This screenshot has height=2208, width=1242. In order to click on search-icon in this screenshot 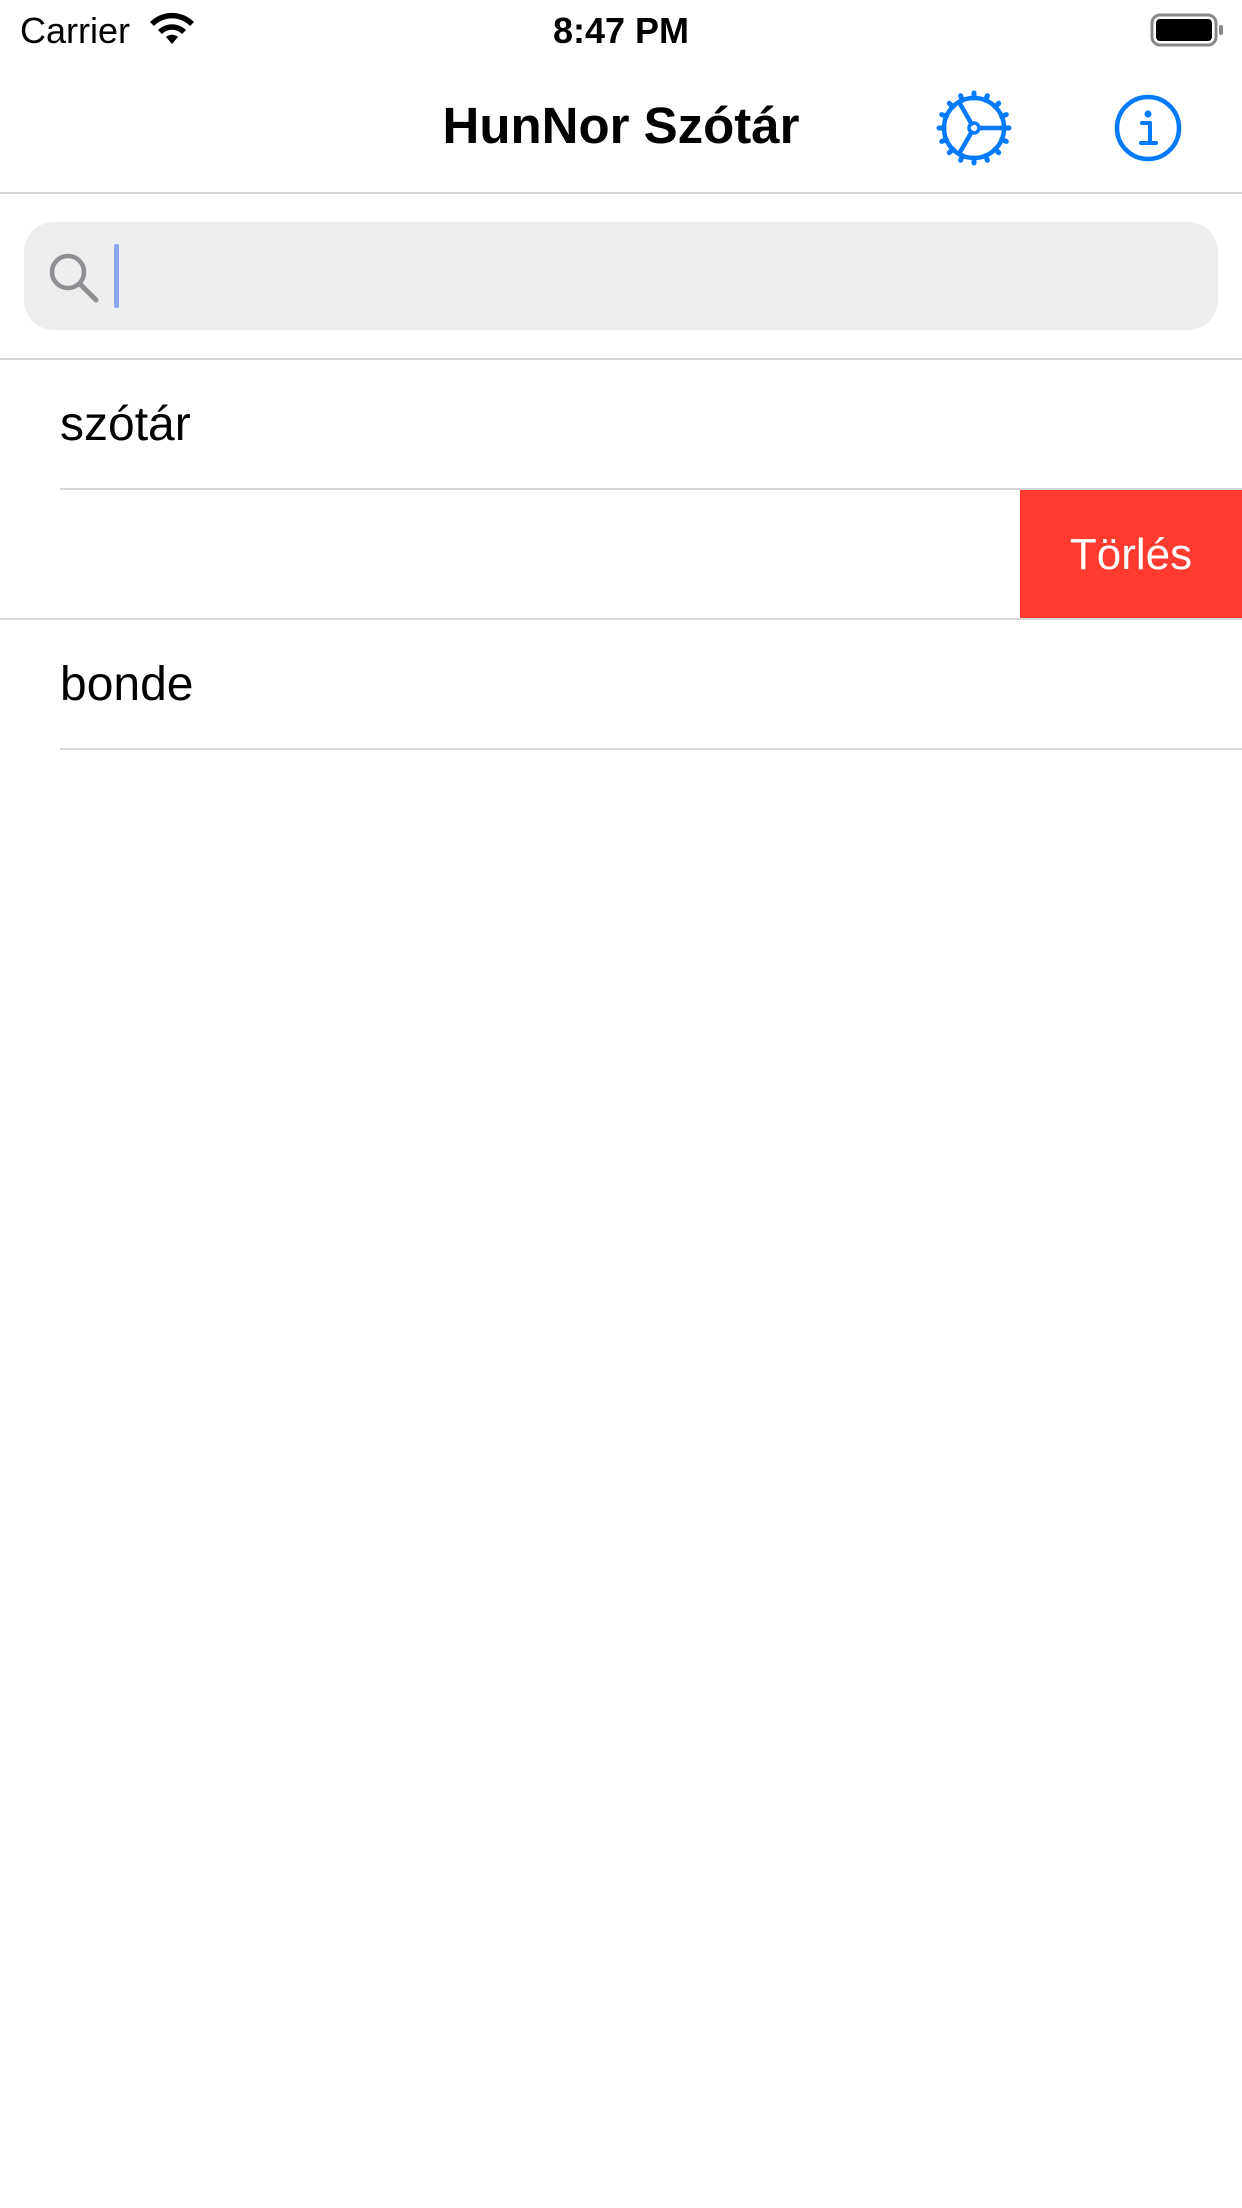, I will do `click(74, 278)`.